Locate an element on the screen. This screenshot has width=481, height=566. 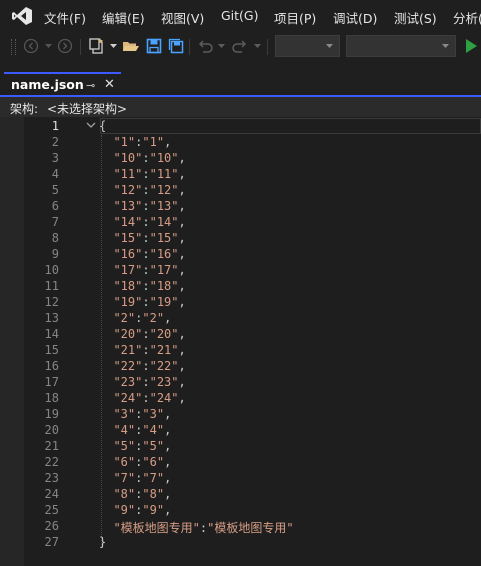
line-number: 14 is located at coordinates (51, 334).